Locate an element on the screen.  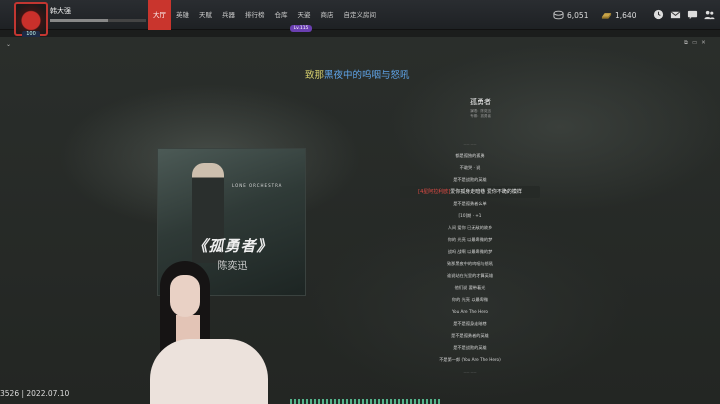
lyric-headline: 致那黑夜中的呜咽与怒吼 is located at coordinates (357, 74).